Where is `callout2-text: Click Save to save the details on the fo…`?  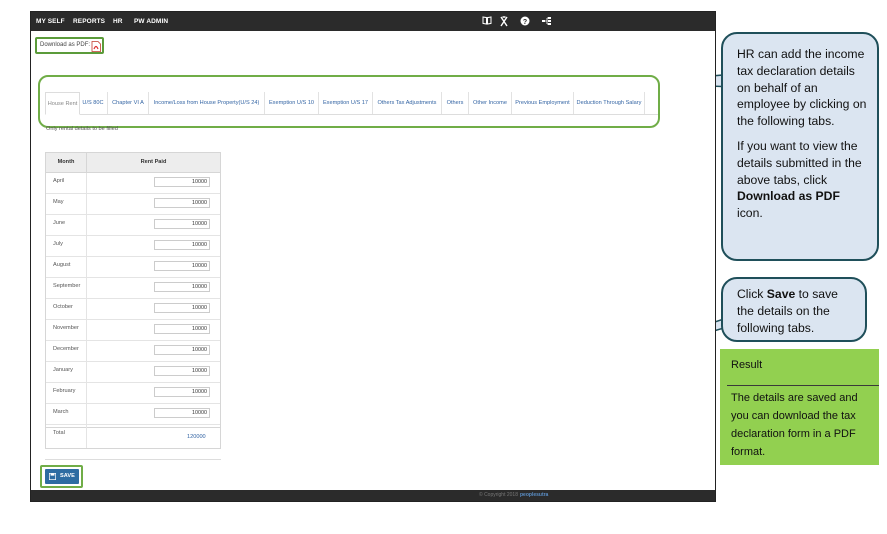
callout2-text: Click Save to save the details on the fo… is located at coordinates (787, 311).